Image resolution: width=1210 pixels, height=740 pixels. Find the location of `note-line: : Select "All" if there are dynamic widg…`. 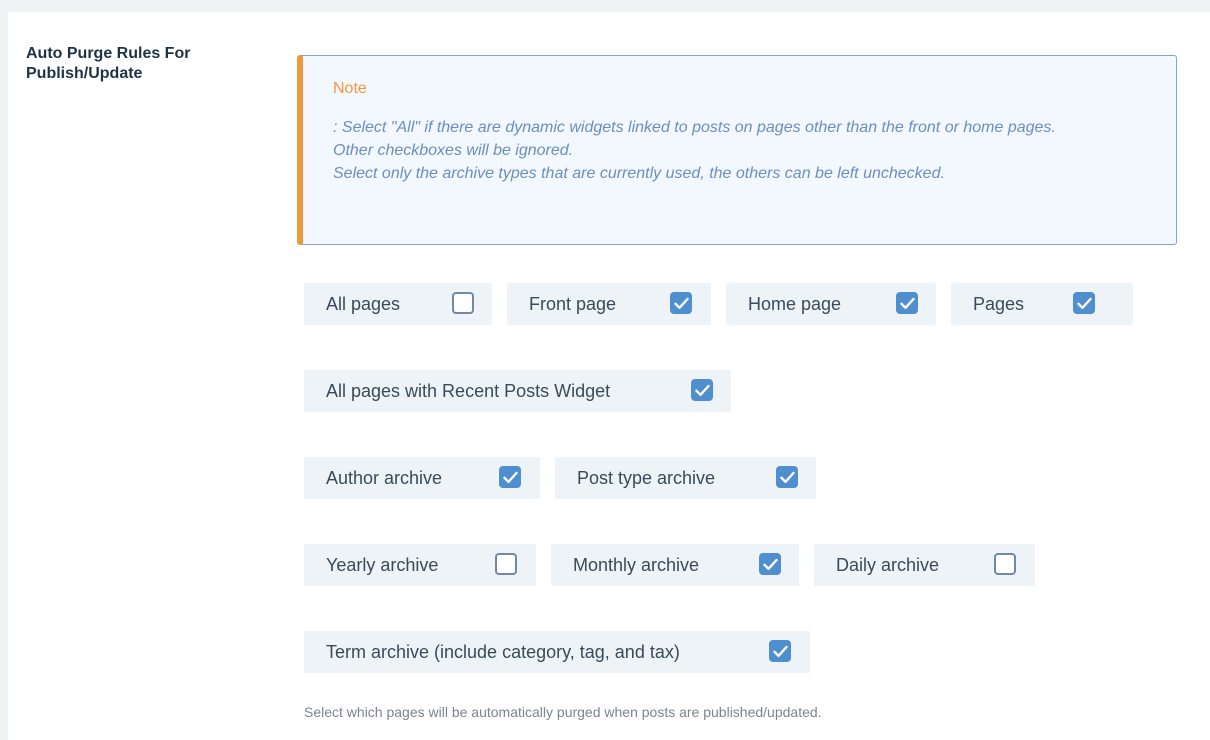

note-line: : Select "All" if there are dynamic widg… is located at coordinates (694, 127).